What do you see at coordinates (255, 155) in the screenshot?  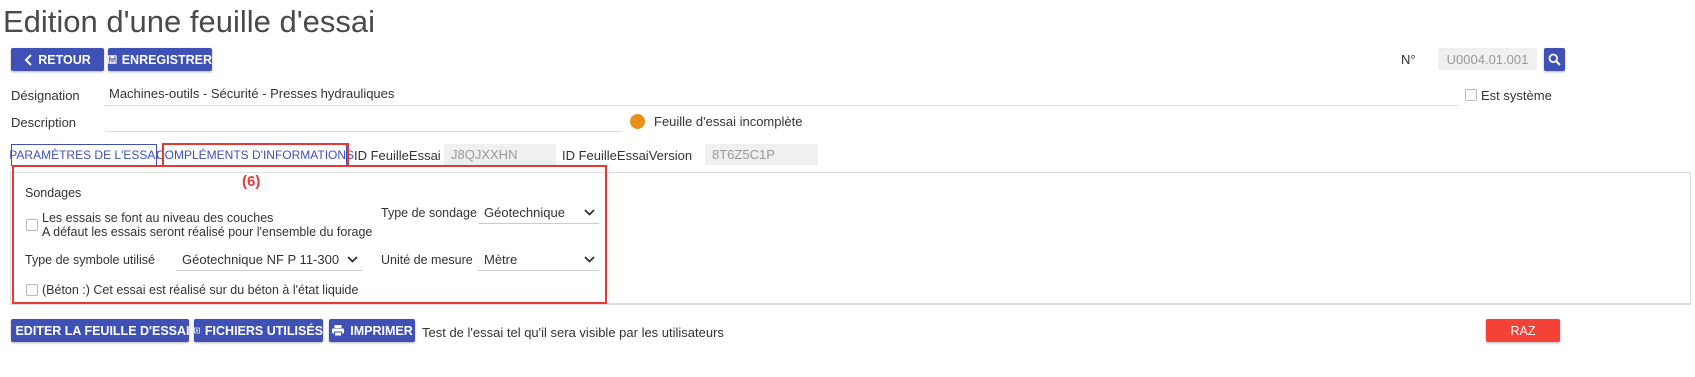 I see `highlight-tab-box` at bounding box center [255, 155].